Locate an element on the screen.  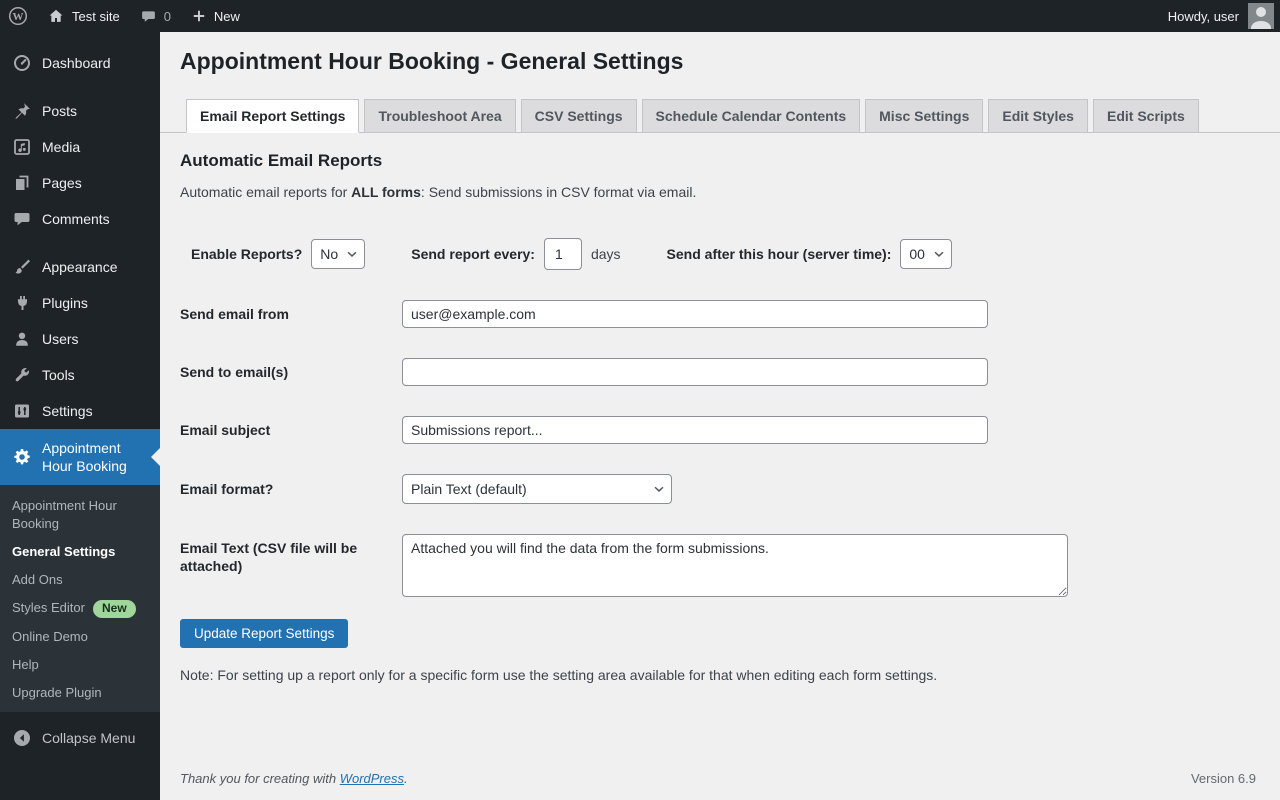
send-email-from-label: Send email from is located at coordinates (234, 314).